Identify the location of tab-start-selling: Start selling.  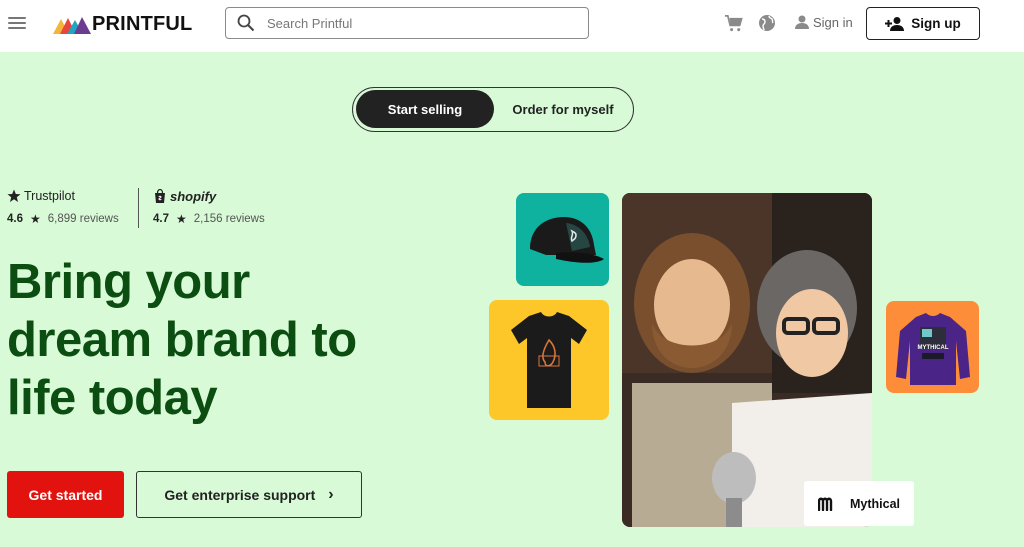
(425, 109).